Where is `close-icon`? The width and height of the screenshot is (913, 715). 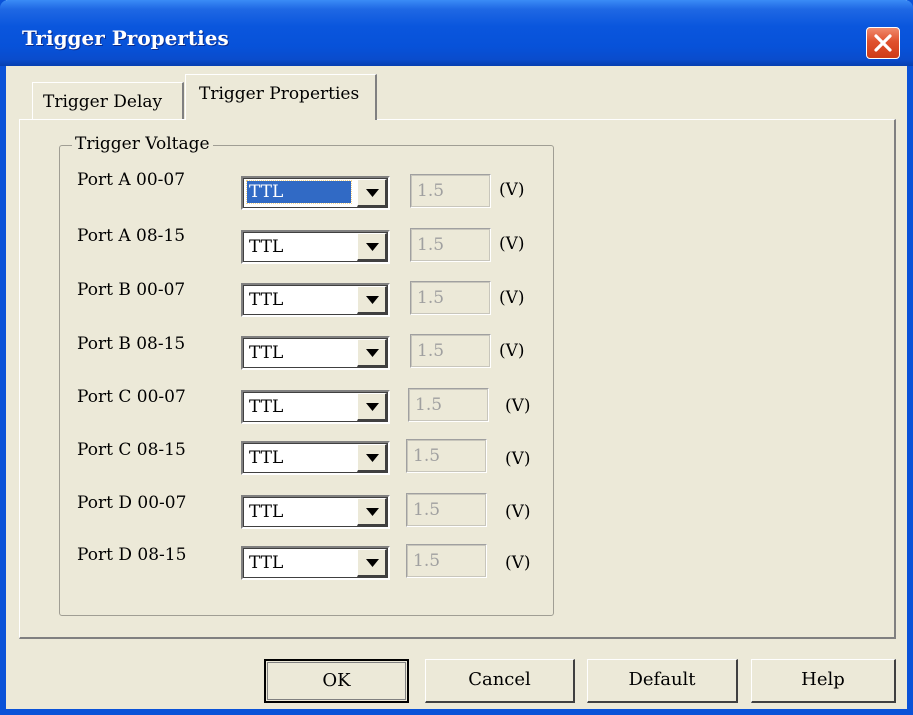
close-icon is located at coordinates (883, 43).